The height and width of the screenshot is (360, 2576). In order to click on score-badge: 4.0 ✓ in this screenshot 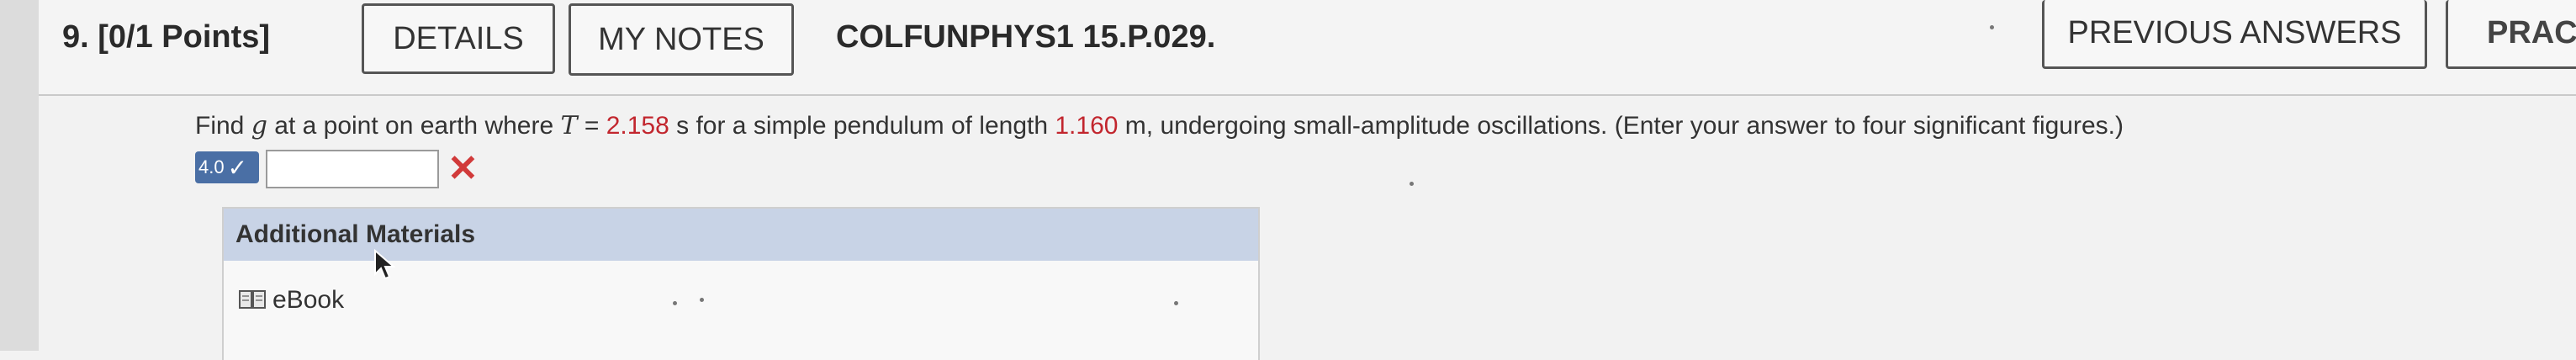, I will do `click(227, 167)`.